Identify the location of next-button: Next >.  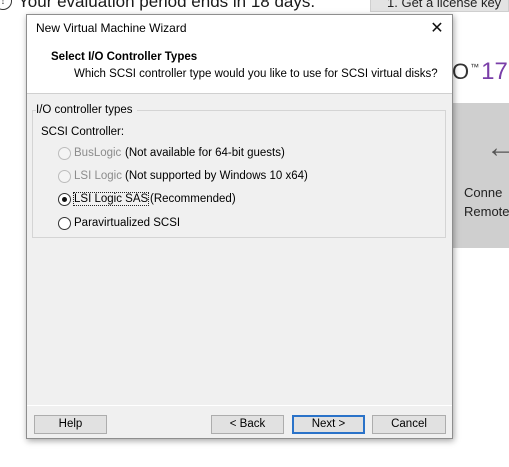
(328, 424).